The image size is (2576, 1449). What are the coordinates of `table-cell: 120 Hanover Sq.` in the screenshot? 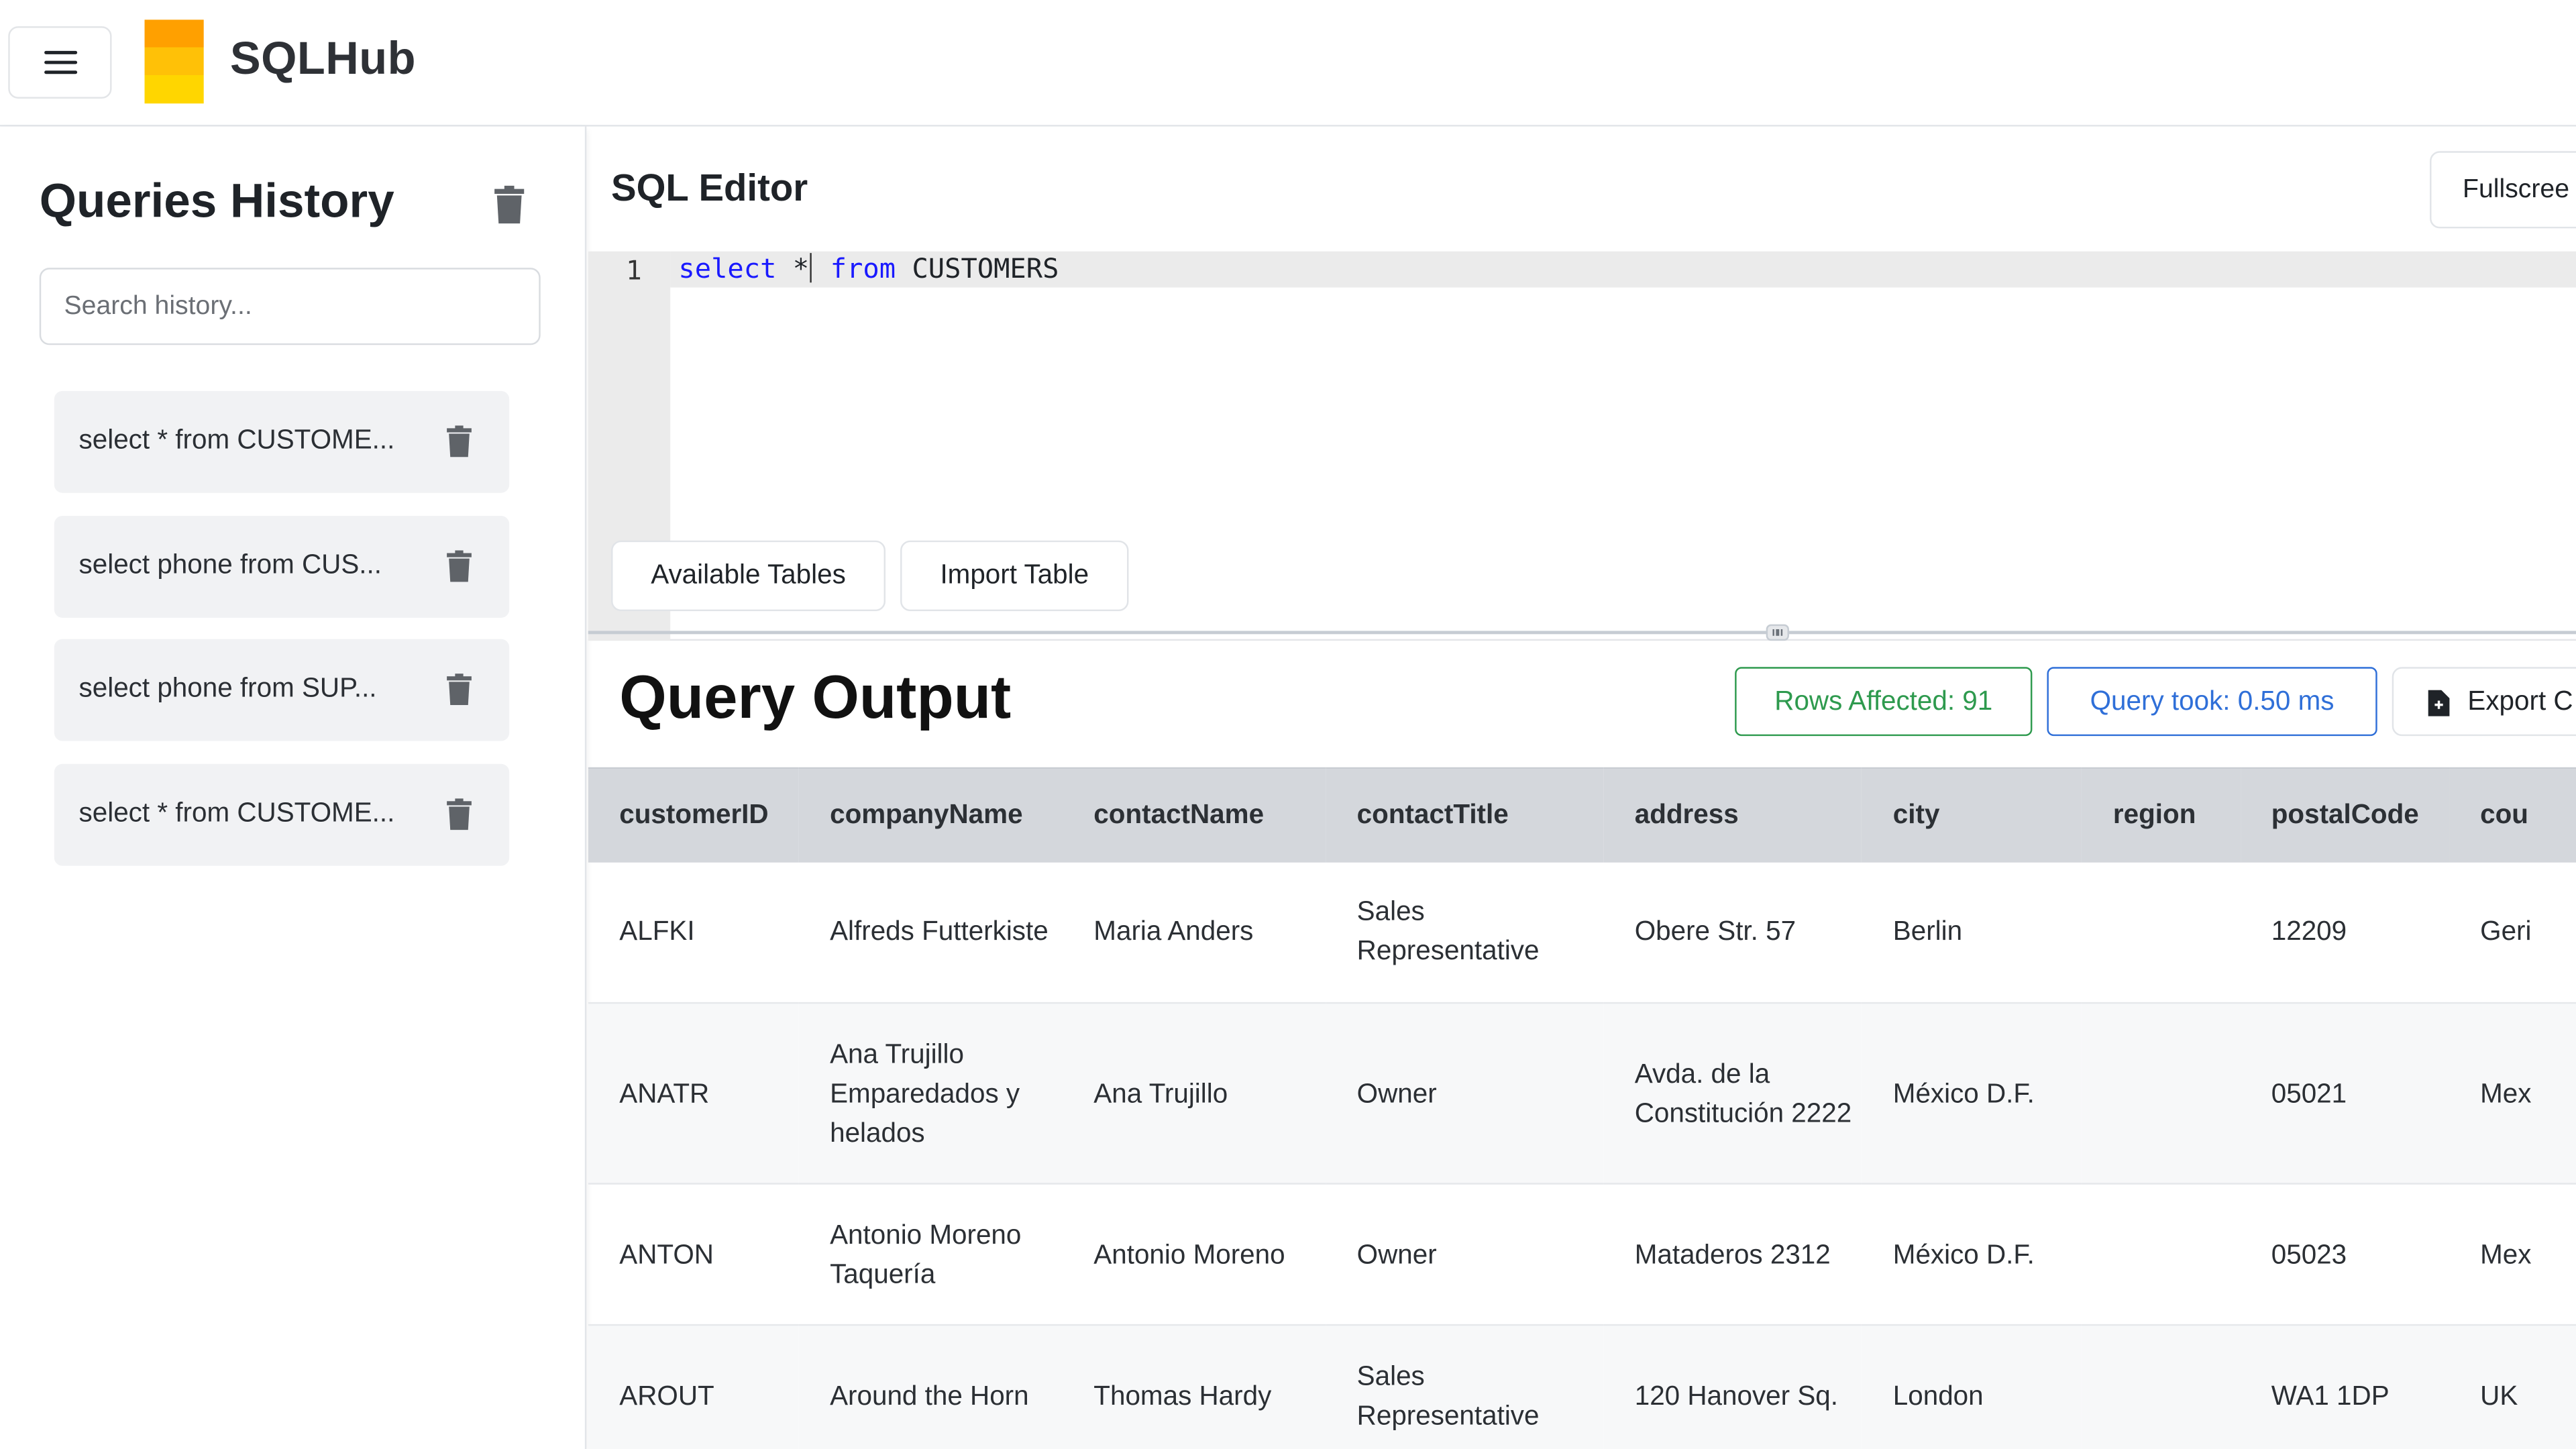 It's located at (1732, 1387).